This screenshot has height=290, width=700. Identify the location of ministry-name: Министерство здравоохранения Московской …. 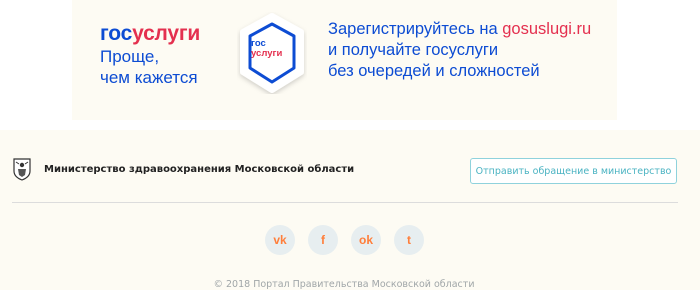
(199, 169).